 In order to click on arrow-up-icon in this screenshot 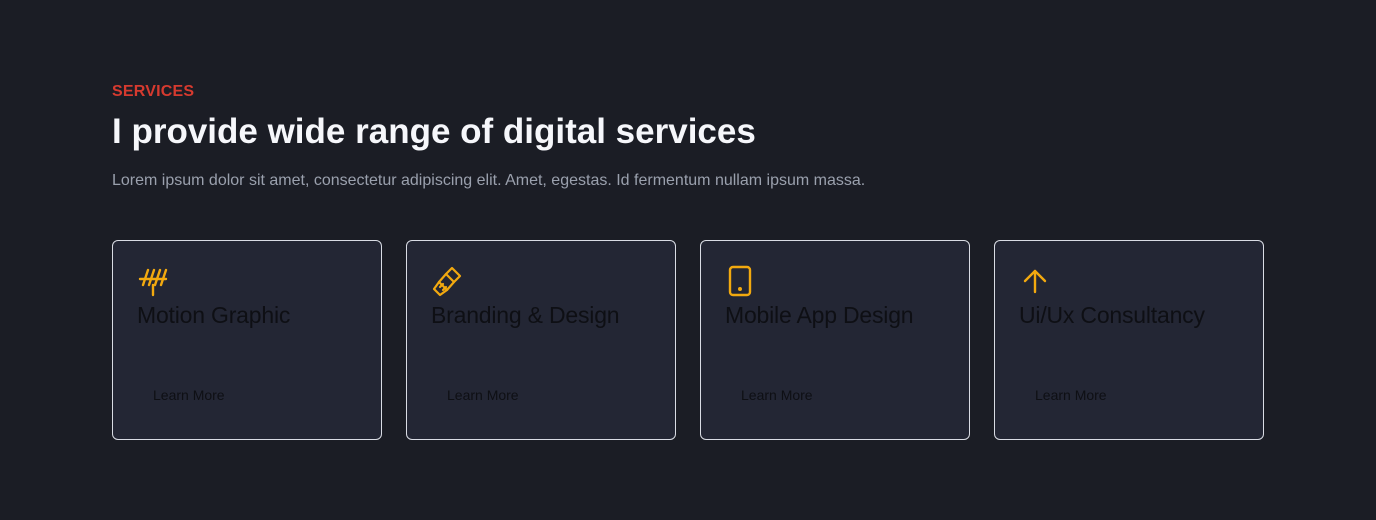, I will do `click(1035, 281)`.